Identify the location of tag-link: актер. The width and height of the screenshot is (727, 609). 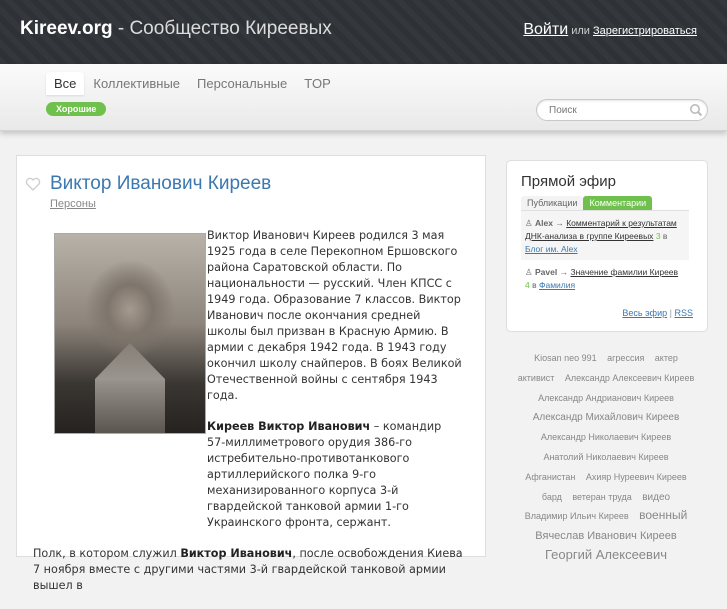
(666, 359).